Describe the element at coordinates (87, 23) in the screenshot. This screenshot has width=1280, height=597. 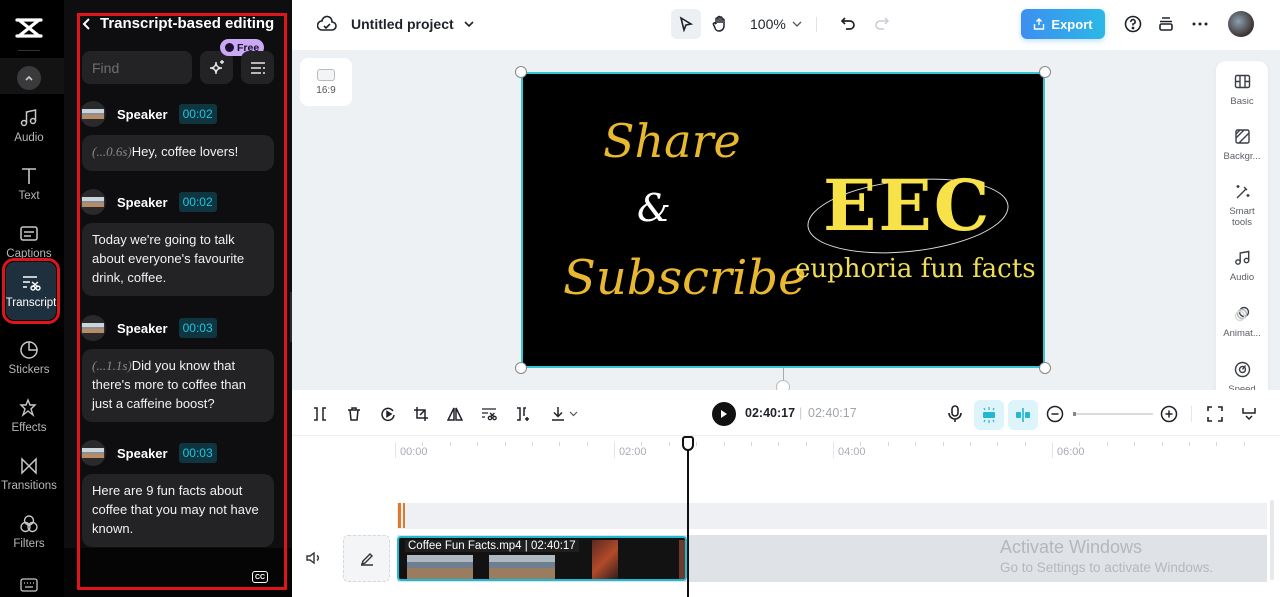
I see `back-chevron-icon` at that location.